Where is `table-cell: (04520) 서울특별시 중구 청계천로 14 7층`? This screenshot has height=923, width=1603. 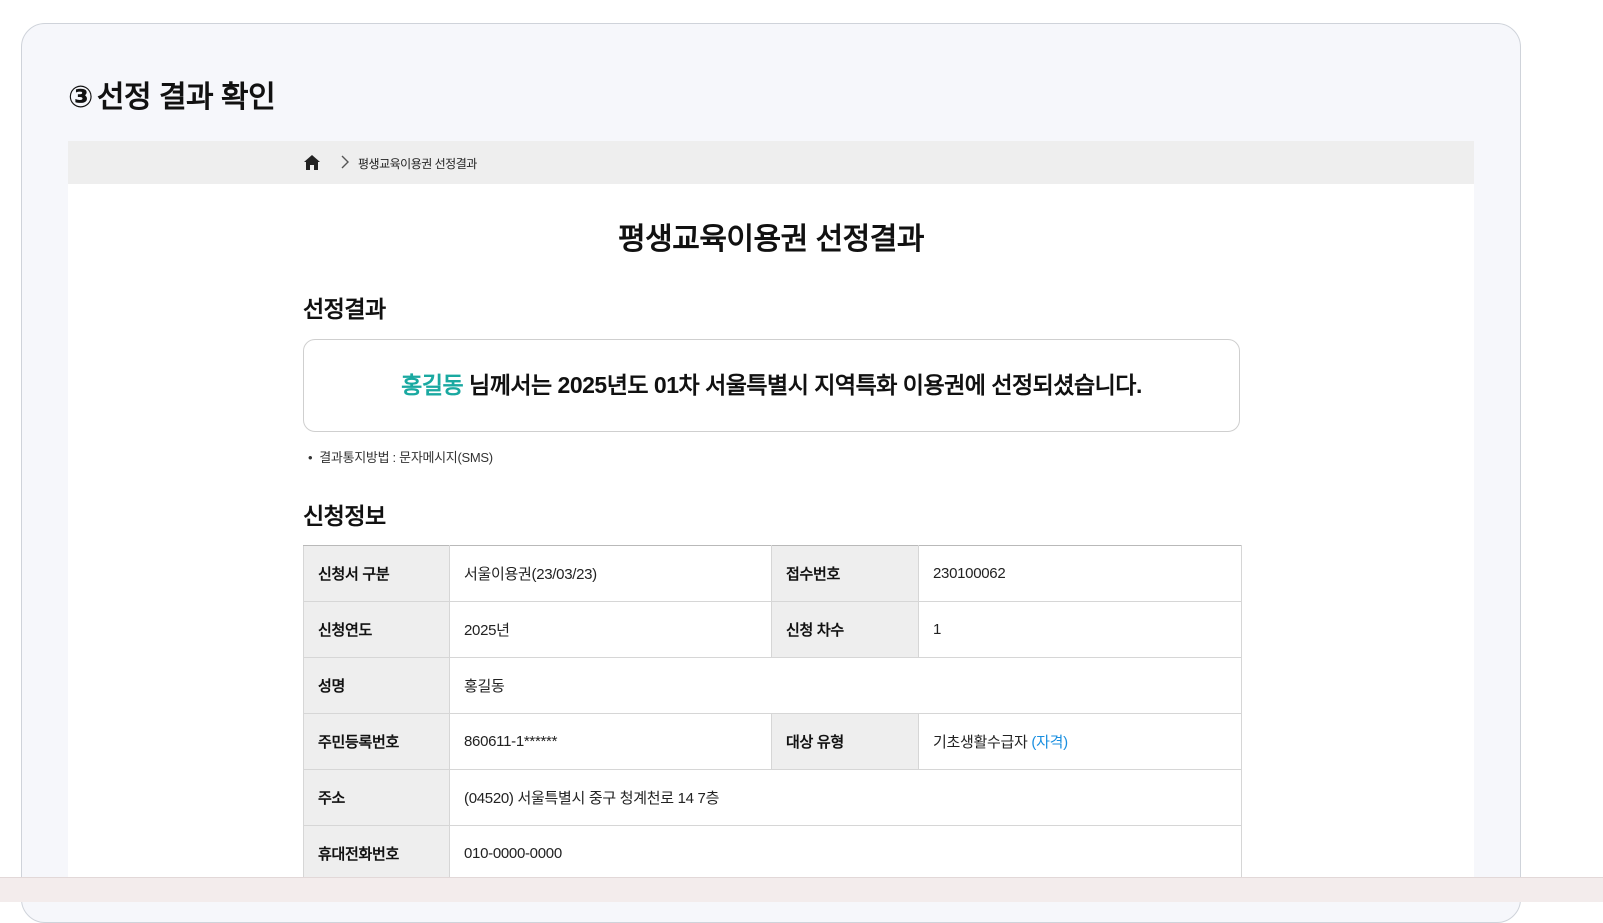 table-cell: (04520) 서울특별시 중구 청계천로 14 7층 is located at coordinates (845, 797).